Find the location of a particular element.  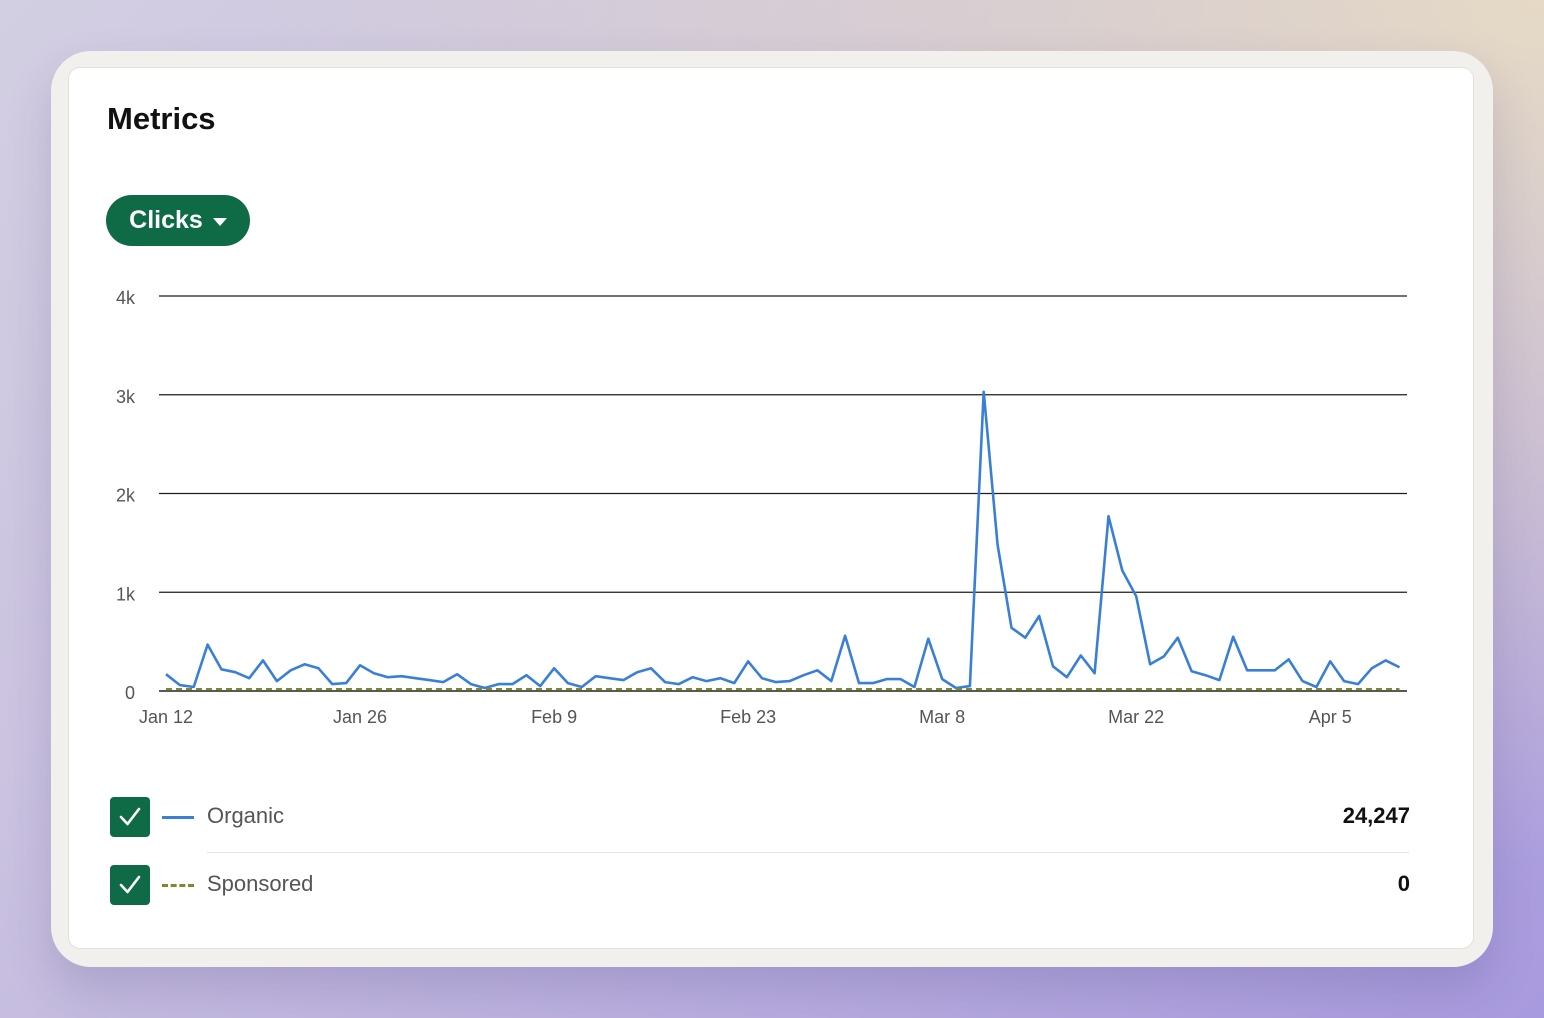

y-axis-ticks: 0 1k 2k 3k 4k is located at coordinates (126, 495).